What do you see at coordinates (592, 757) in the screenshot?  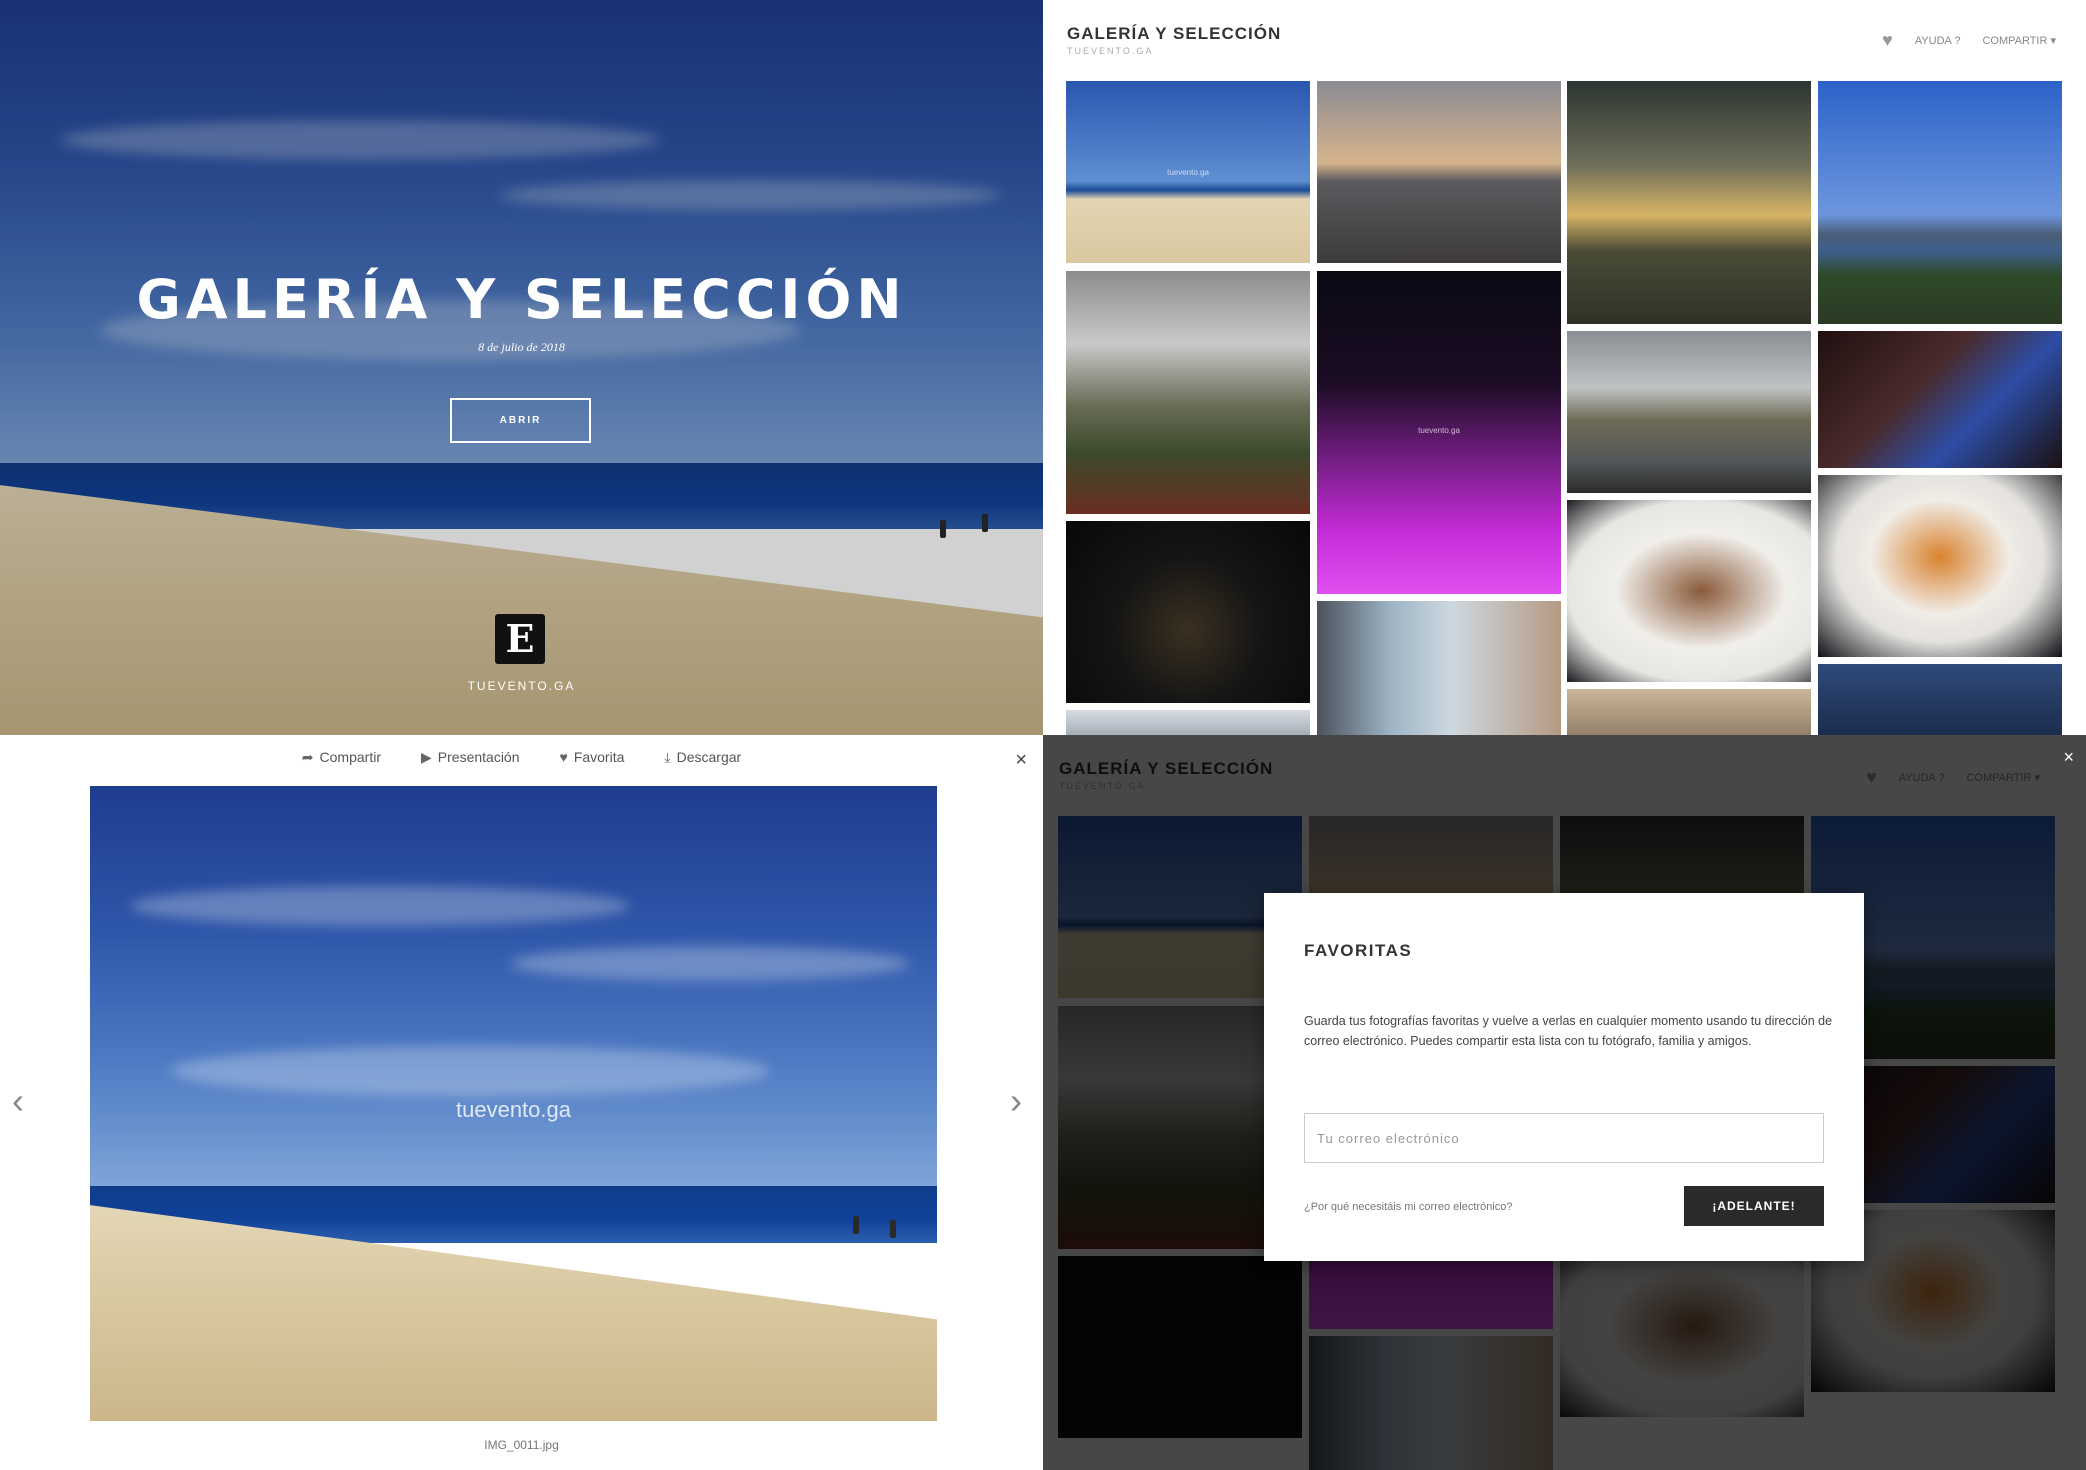 I see `favorite-action: ♥ Favorita` at bounding box center [592, 757].